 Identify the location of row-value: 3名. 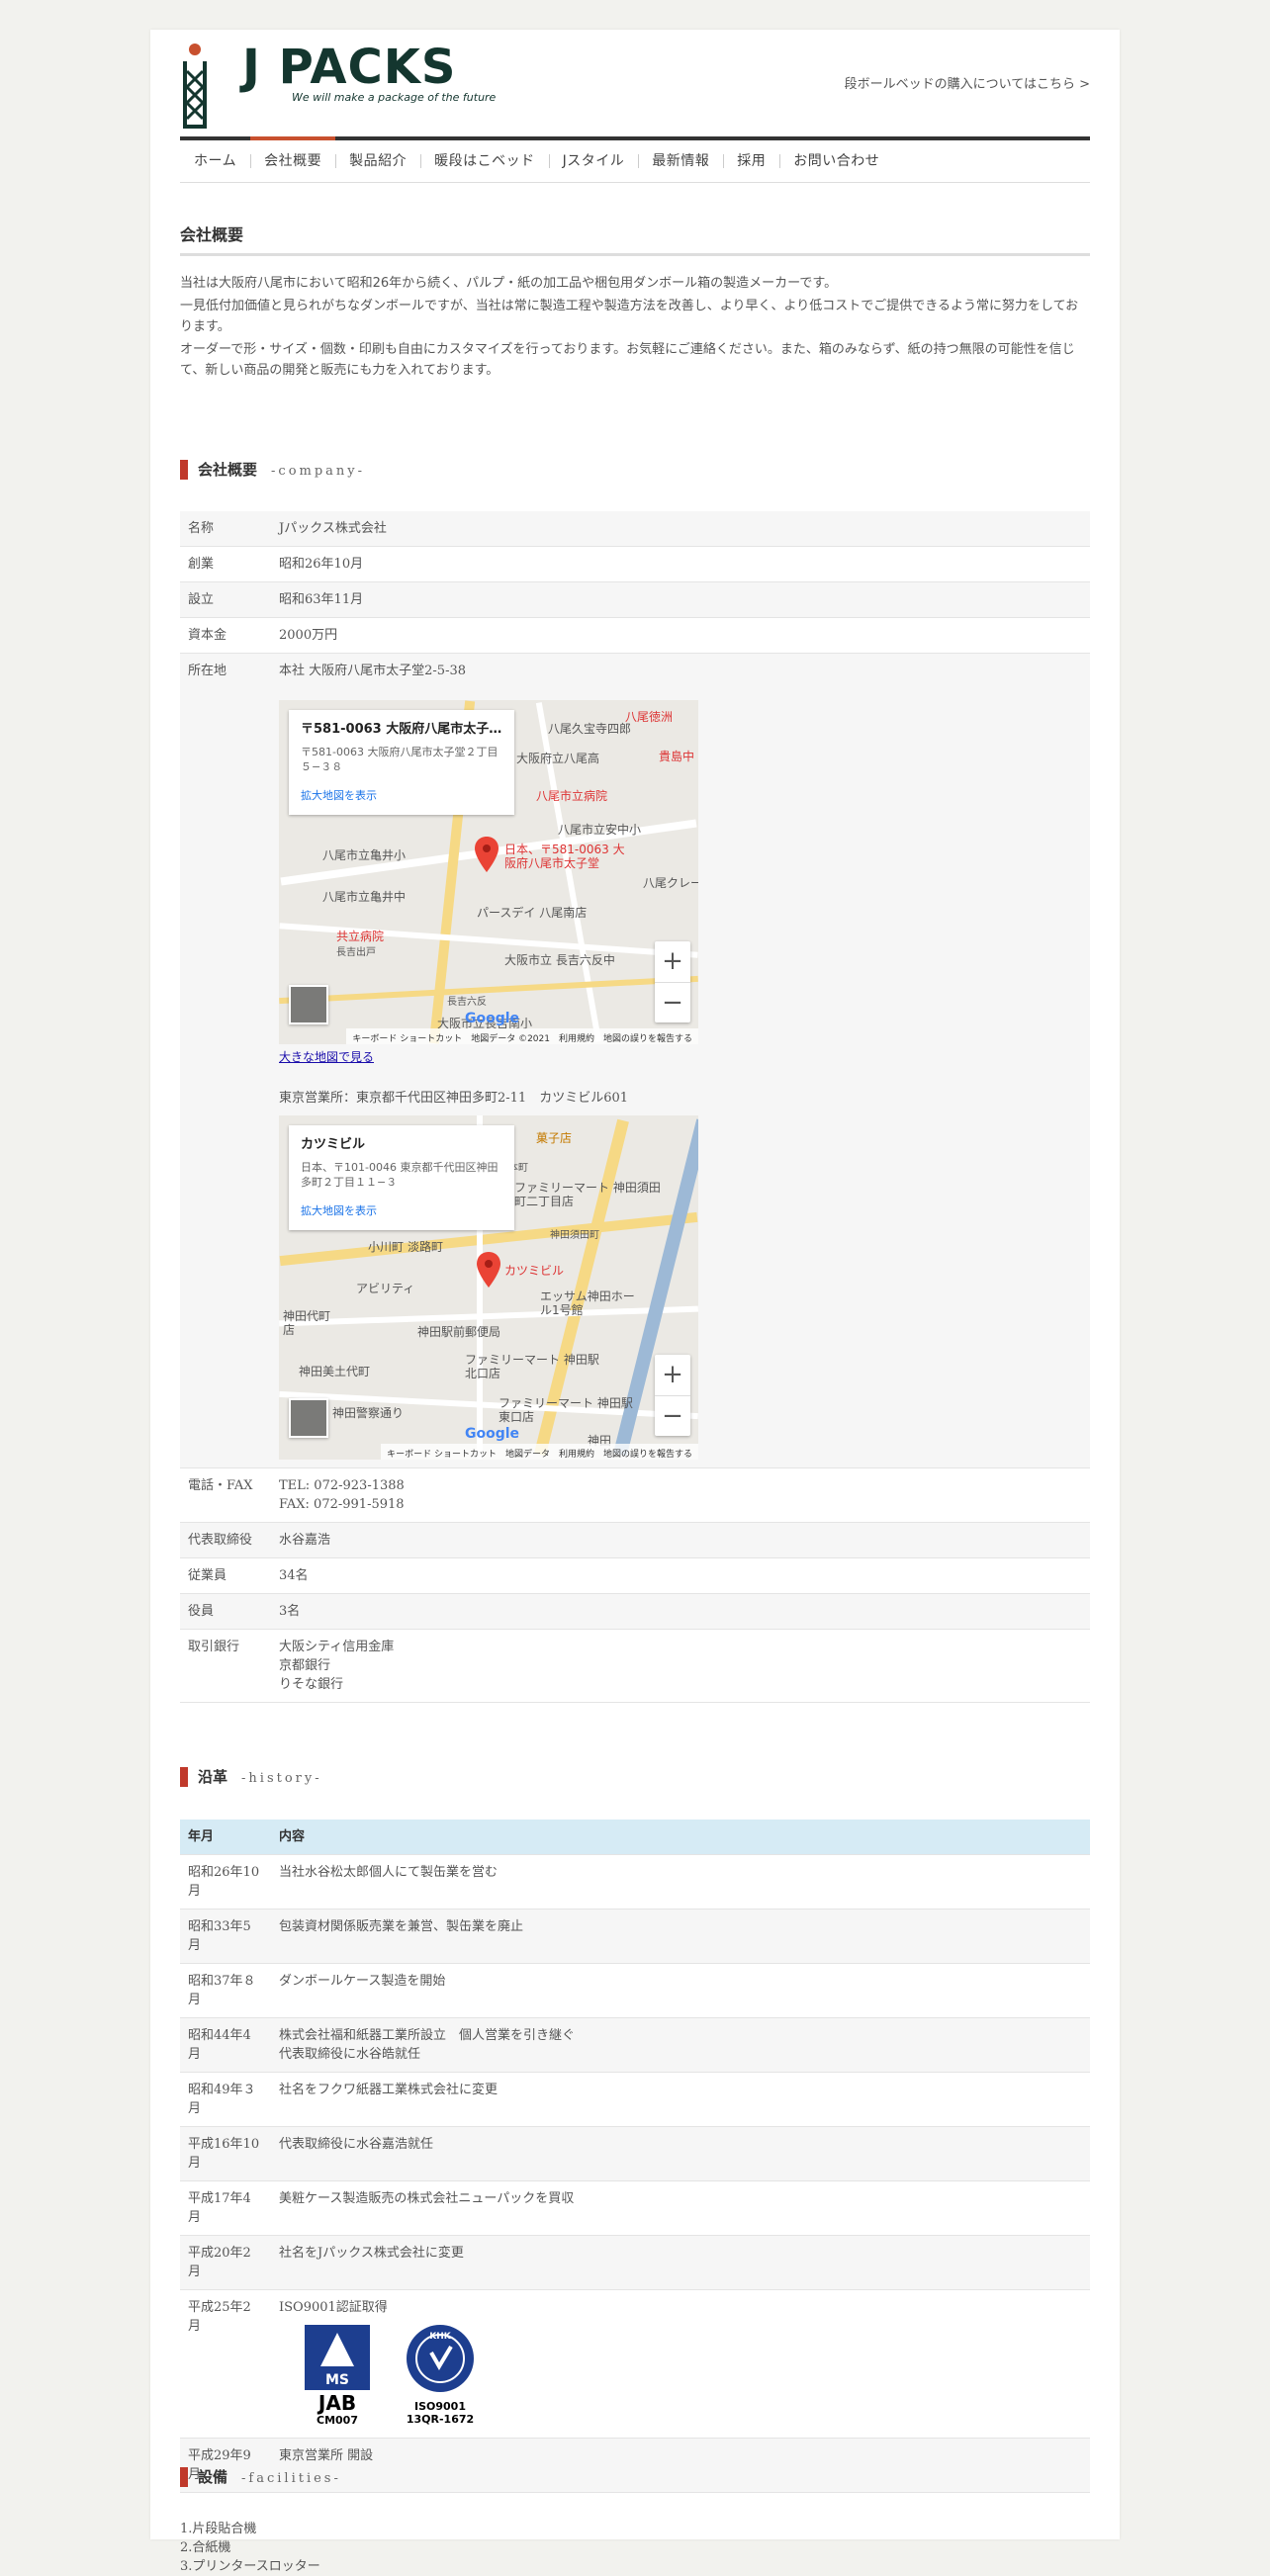
(681, 1611).